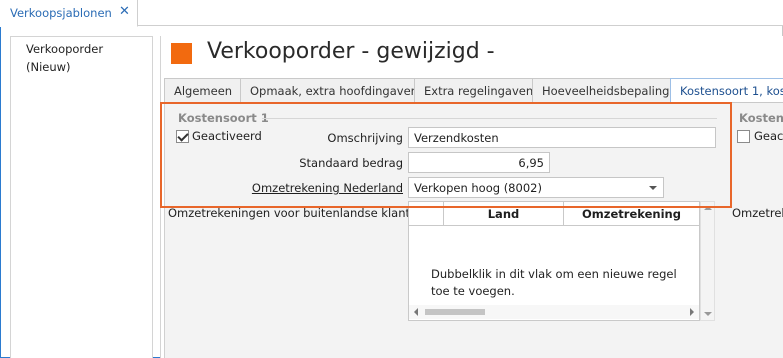 Image resolution: width=783 pixels, height=358 pixels. I want to click on vertical-scrollbar, so click(707, 261).